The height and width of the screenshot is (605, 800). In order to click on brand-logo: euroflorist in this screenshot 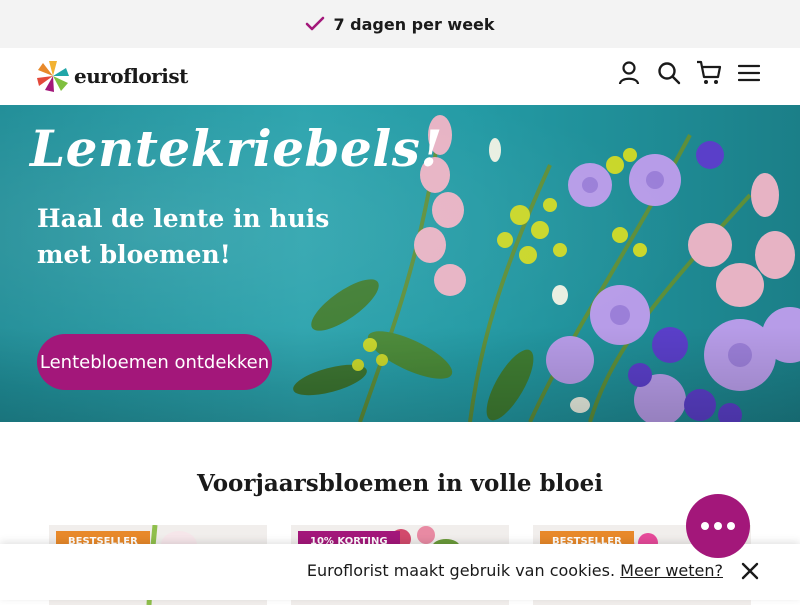, I will do `click(112, 76)`.